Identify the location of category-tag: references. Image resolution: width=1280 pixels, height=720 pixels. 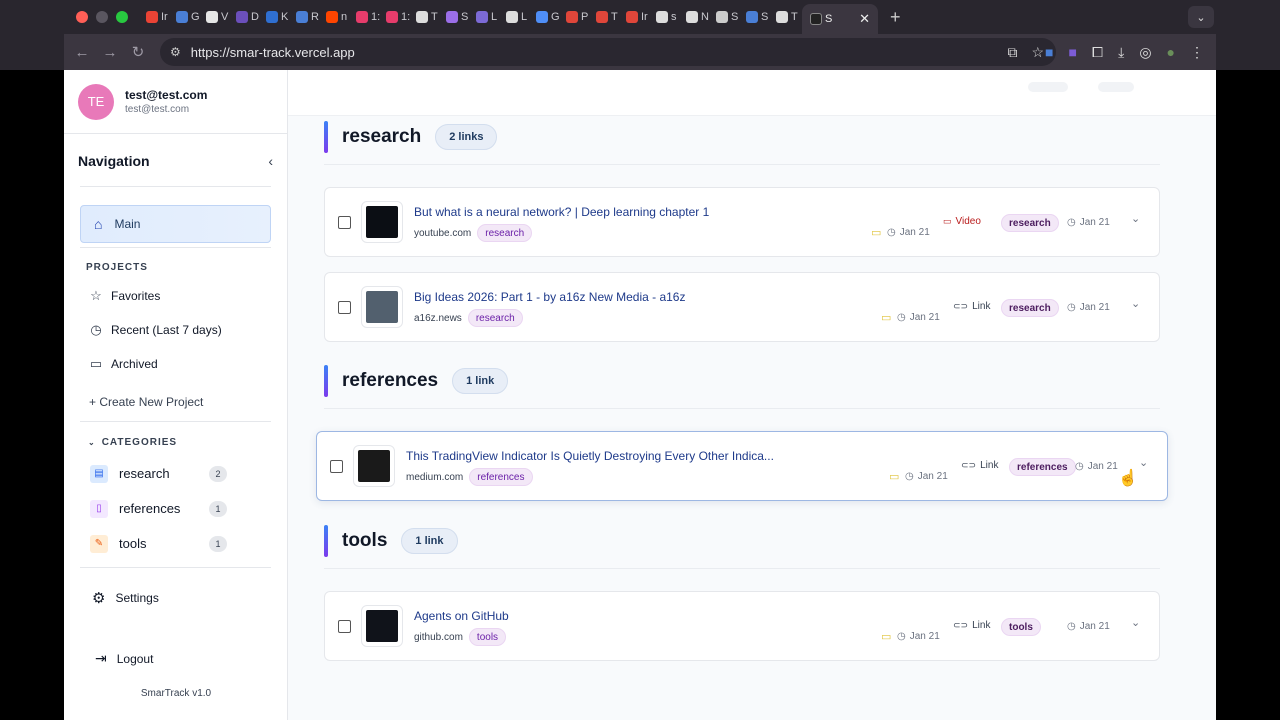
(501, 477).